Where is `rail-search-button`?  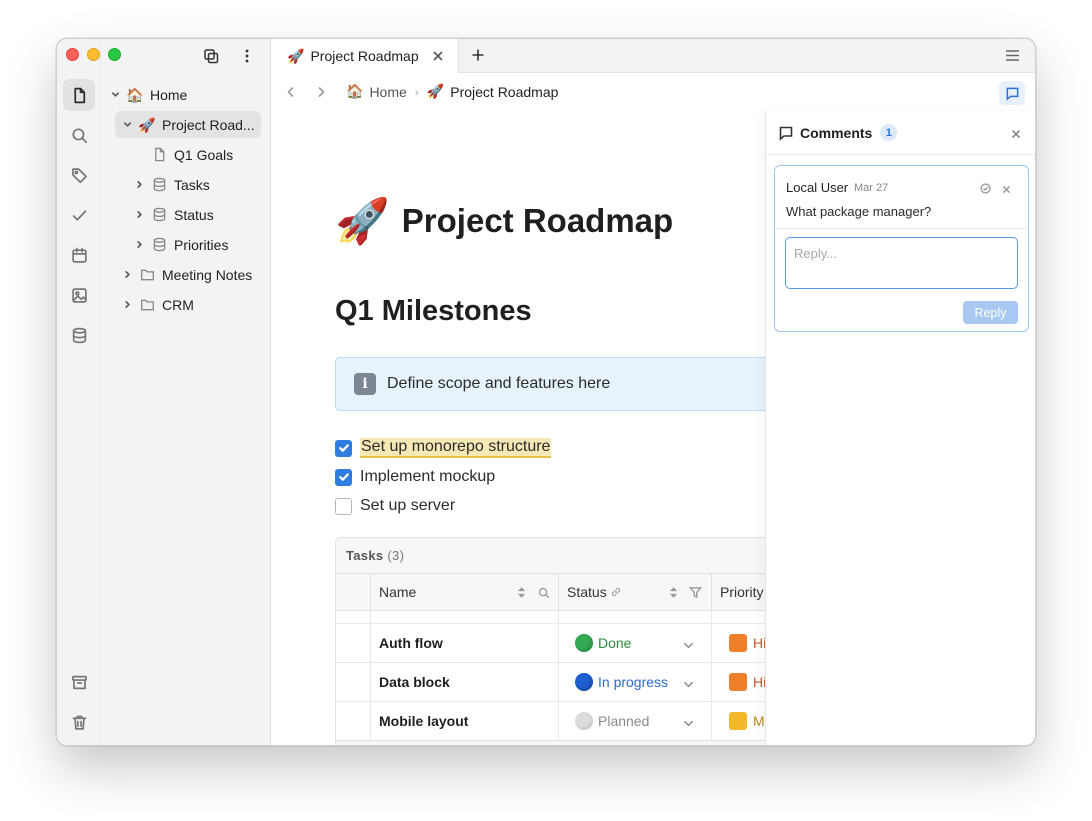 rail-search-button is located at coordinates (79, 135).